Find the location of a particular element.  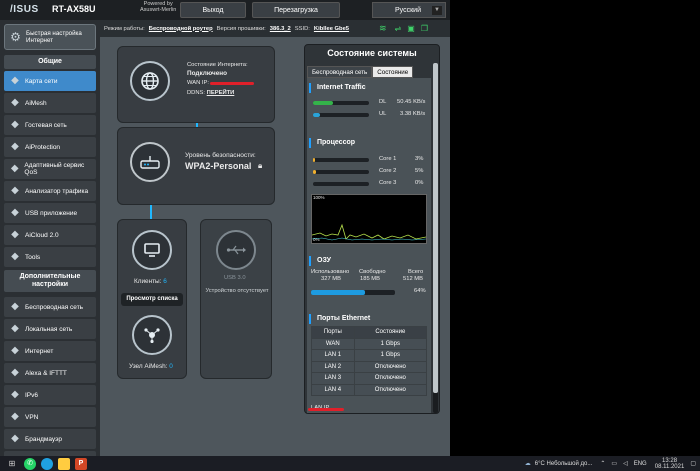

ram-free-label: Свободно is located at coordinates (372, 272).